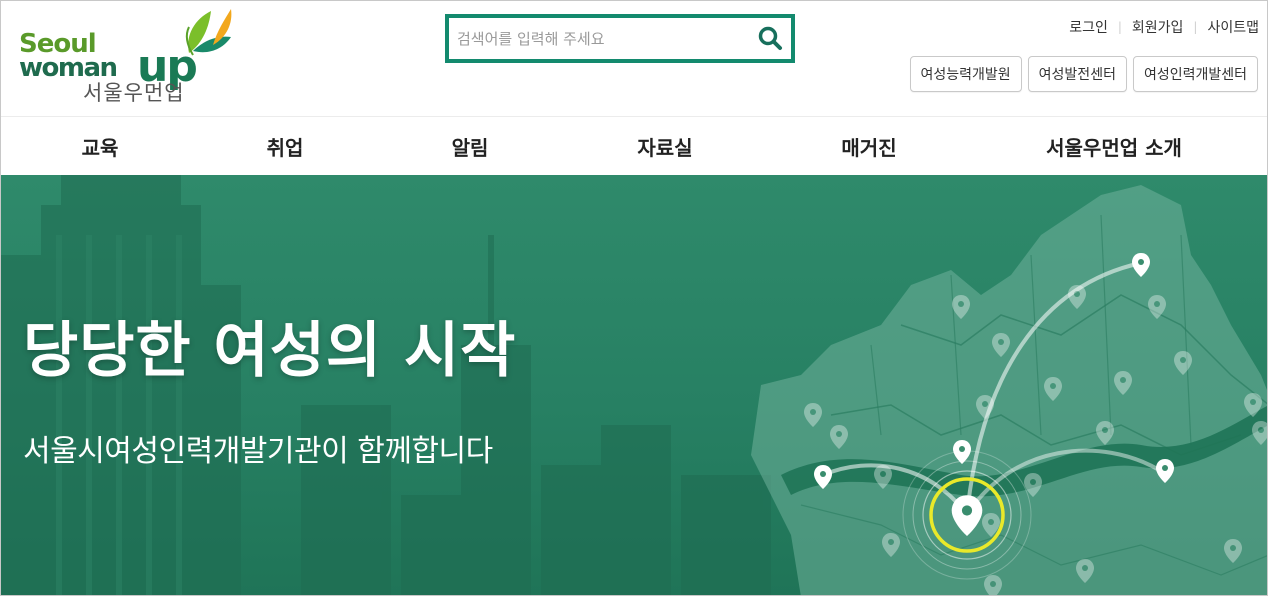 The height and width of the screenshot is (596, 1268). I want to click on search-box, so click(620, 38).